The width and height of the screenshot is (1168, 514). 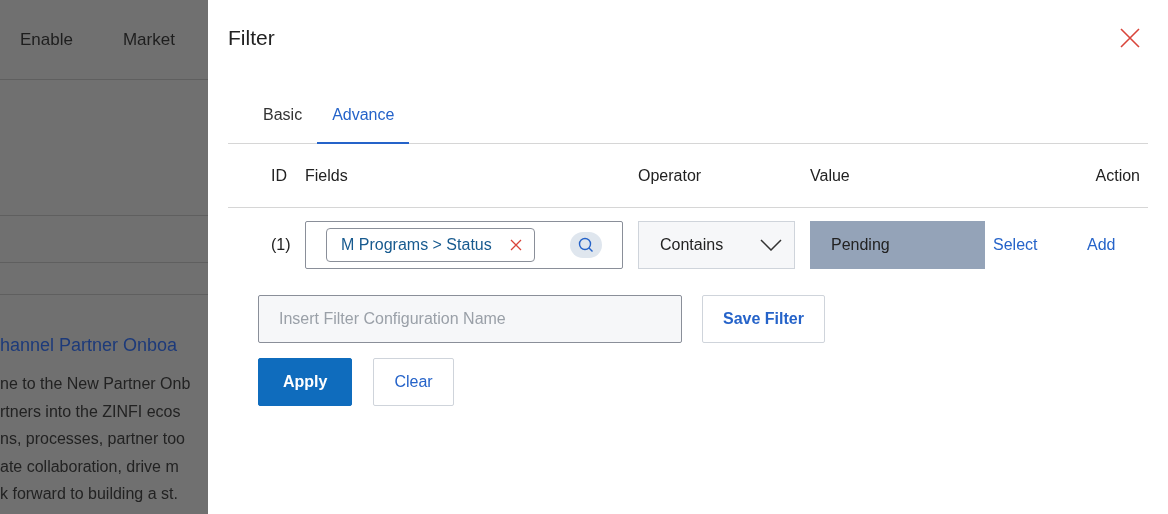 What do you see at coordinates (1130, 38) in the screenshot?
I see `close-icon` at bounding box center [1130, 38].